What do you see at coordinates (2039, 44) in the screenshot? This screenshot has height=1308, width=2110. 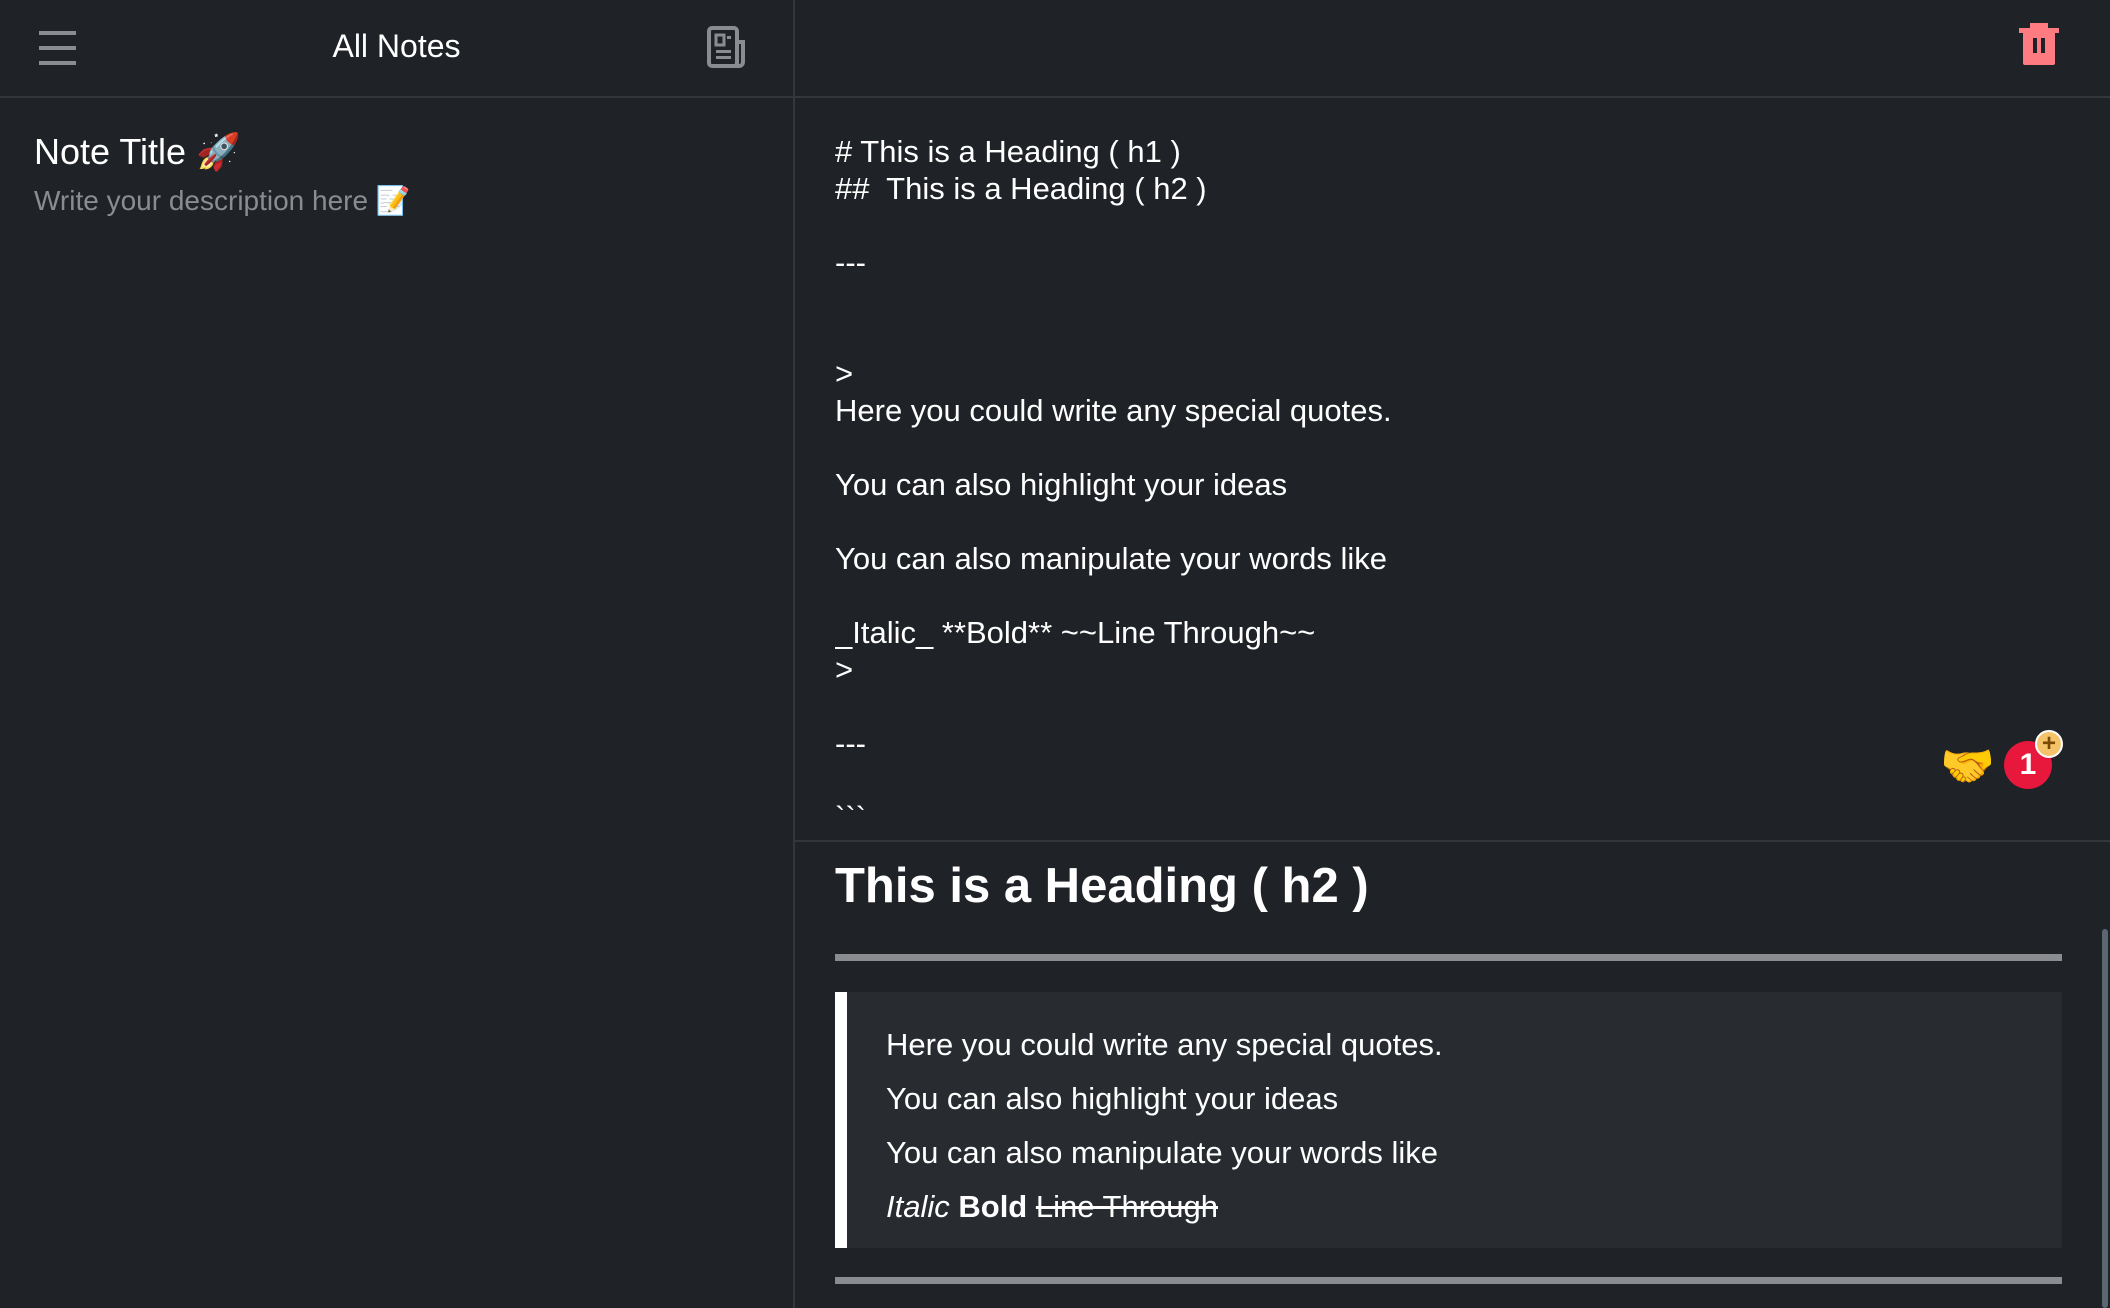 I see `trash-icon` at bounding box center [2039, 44].